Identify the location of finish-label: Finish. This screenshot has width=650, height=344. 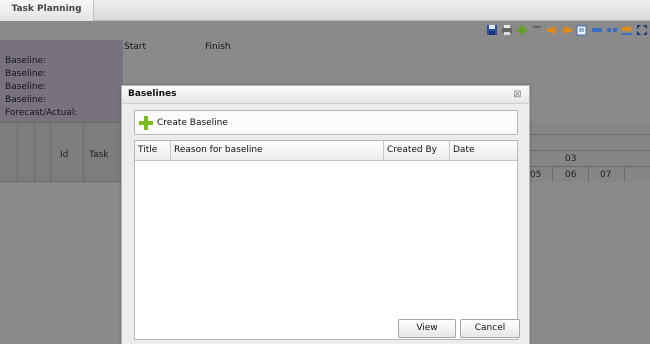
(218, 47).